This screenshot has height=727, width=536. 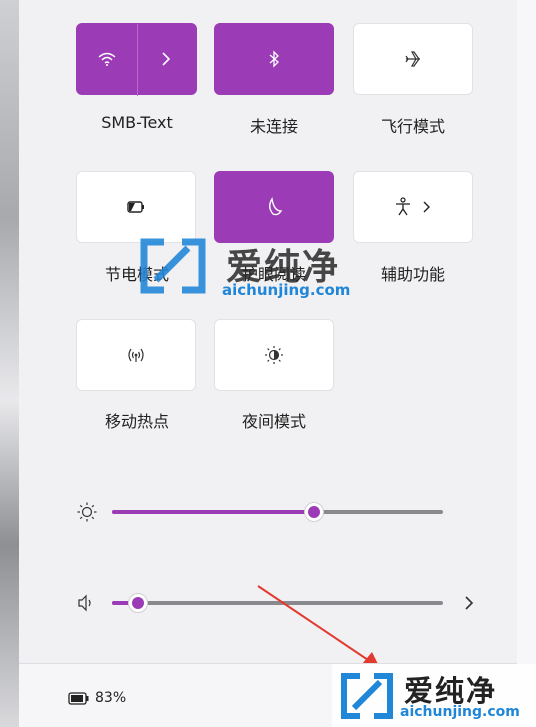 What do you see at coordinates (9, 363) in the screenshot?
I see `desktop-background-edge` at bounding box center [9, 363].